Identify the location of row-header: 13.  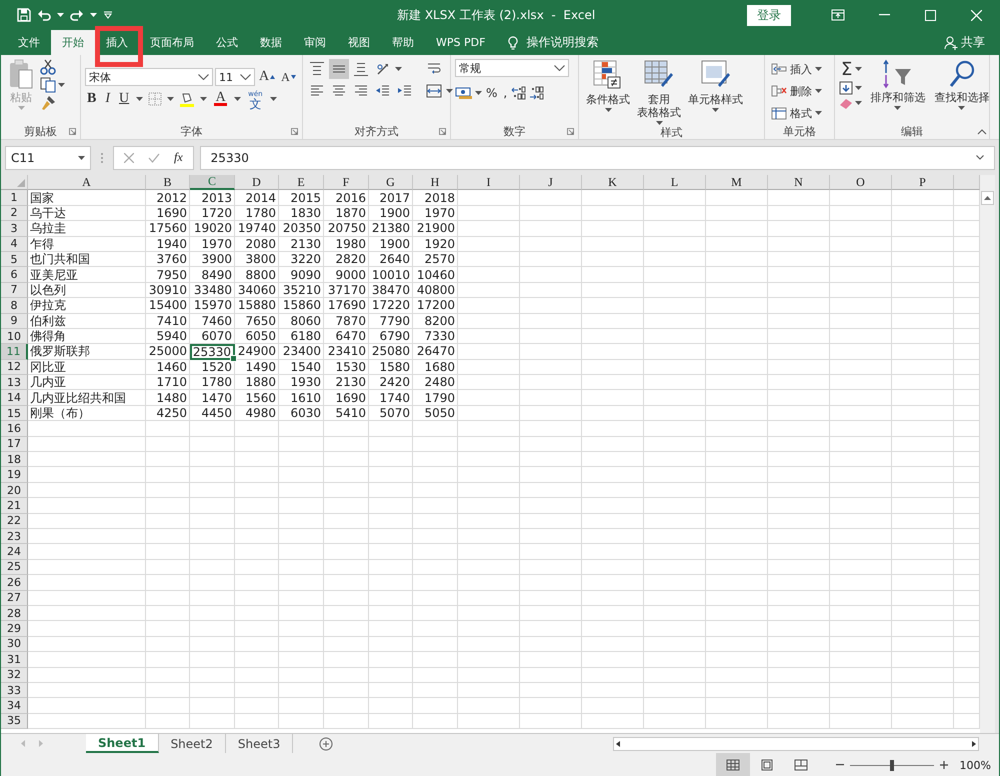
(14, 382).